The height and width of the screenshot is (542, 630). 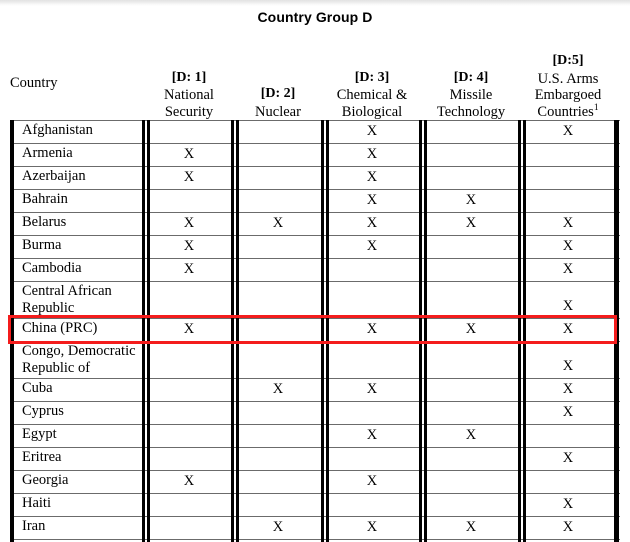 I want to click on column-header-country: Country, so click(x=34, y=83).